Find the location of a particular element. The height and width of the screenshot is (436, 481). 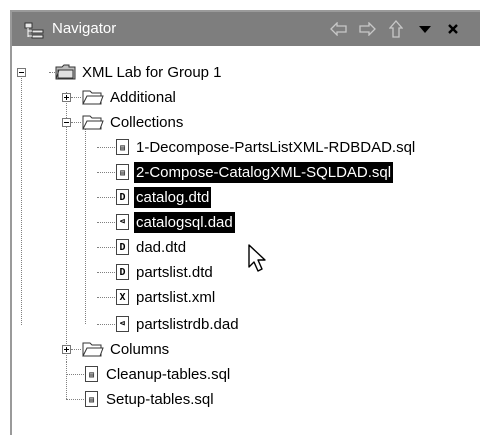

navigator-view-icon is located at coordinates (34, 30).